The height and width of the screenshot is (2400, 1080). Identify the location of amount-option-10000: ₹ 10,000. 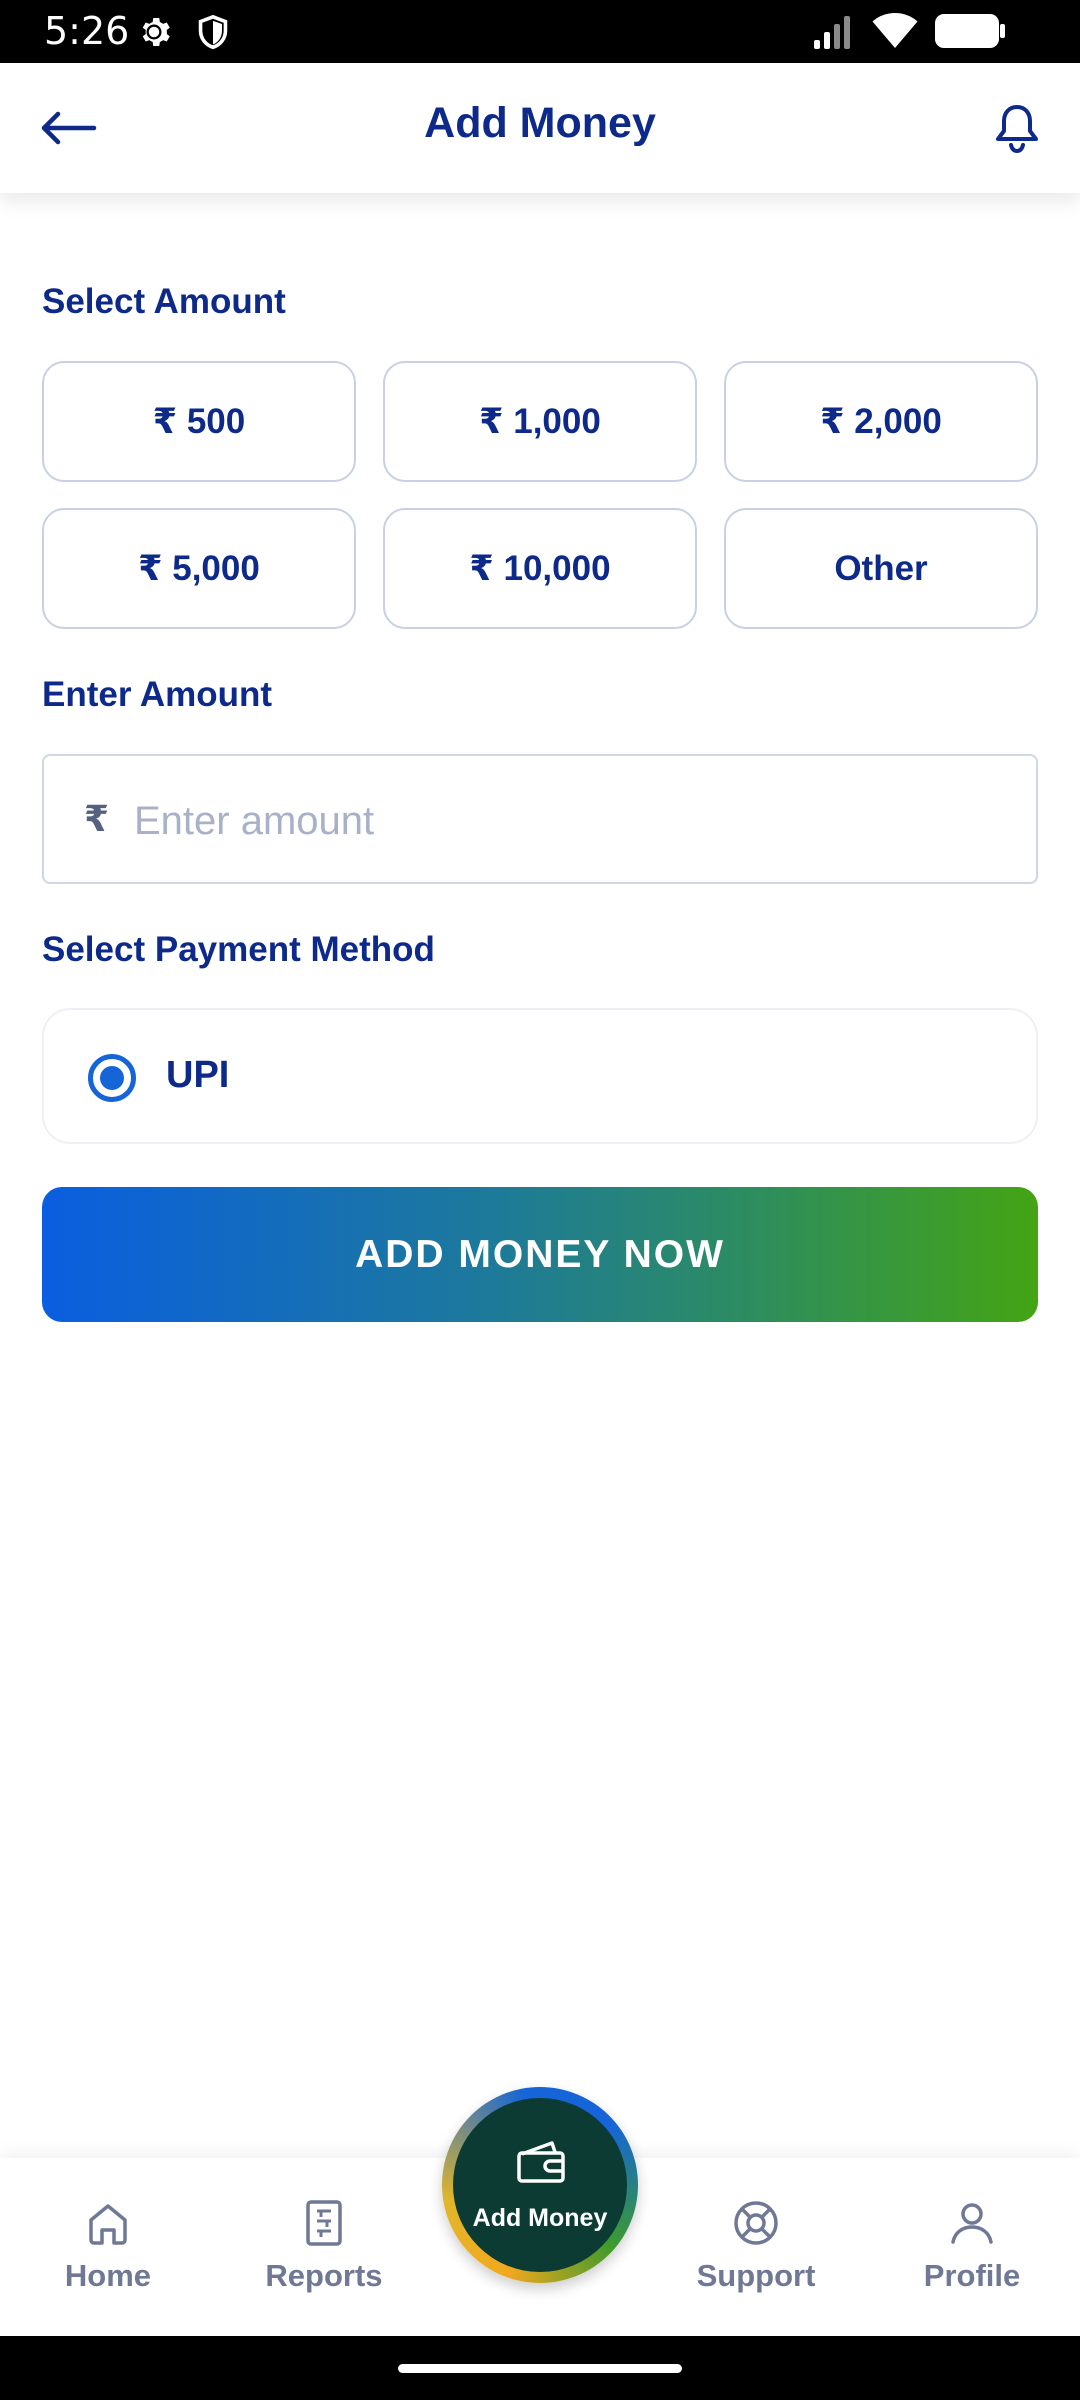
(540, 568).